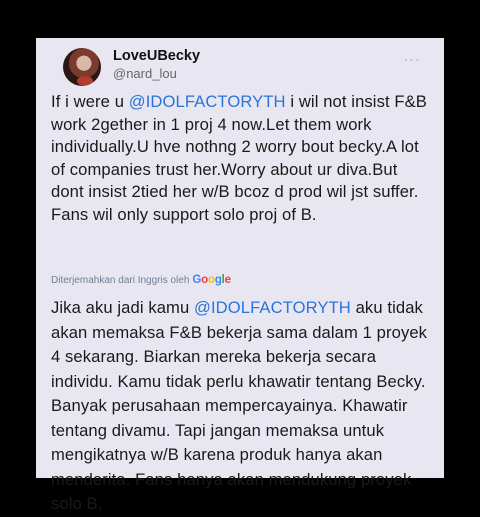 Image resolution: width=480 pixels, height=517 pixels. I want to click on tweet-header: LoveUBecky @nard_lou ···, so click(240, 65).